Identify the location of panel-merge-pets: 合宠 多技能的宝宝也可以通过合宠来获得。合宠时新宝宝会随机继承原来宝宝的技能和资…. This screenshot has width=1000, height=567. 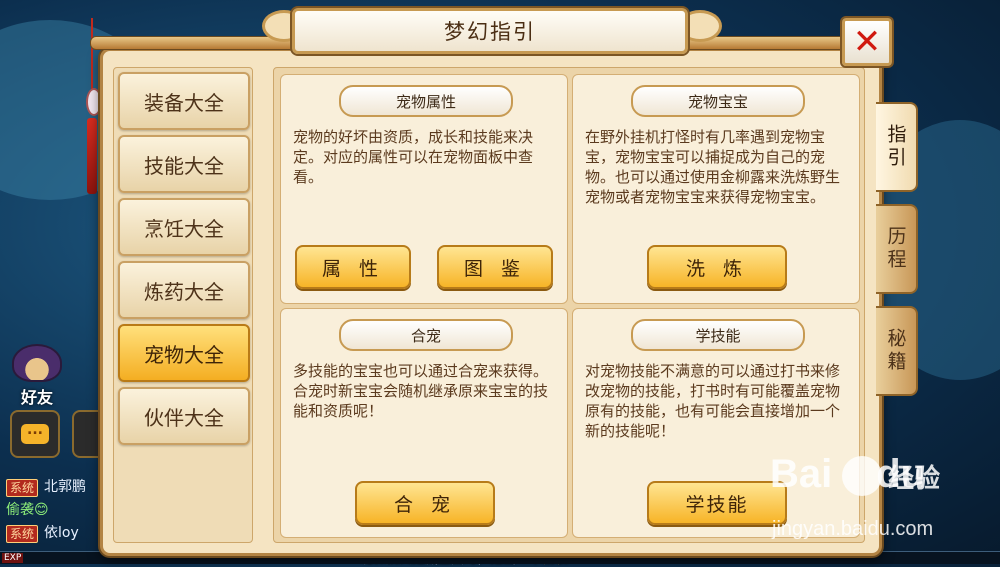
(424, 423).